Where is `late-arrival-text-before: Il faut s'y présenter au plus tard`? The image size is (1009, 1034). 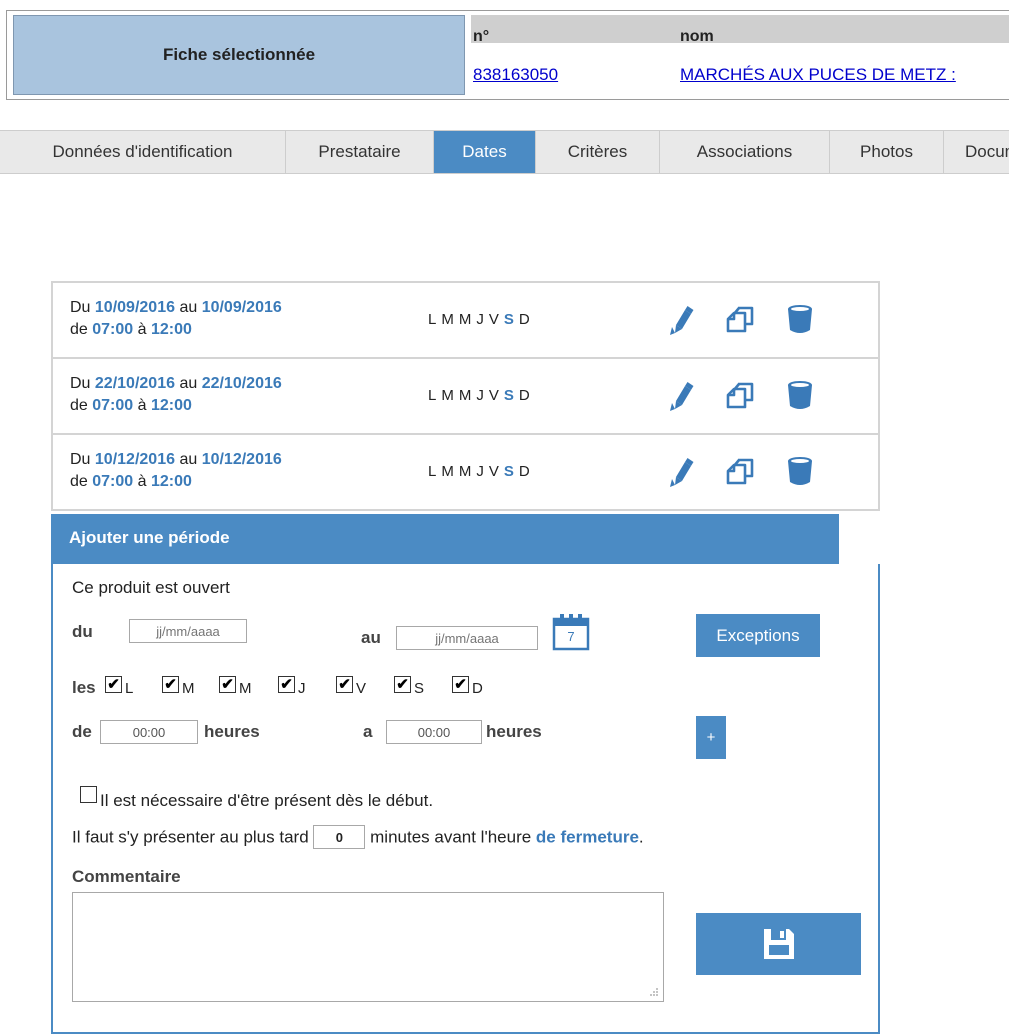
late-arrival-text-before: Il faut s'y présenter au plus tard is located at coordinates (190, 837).